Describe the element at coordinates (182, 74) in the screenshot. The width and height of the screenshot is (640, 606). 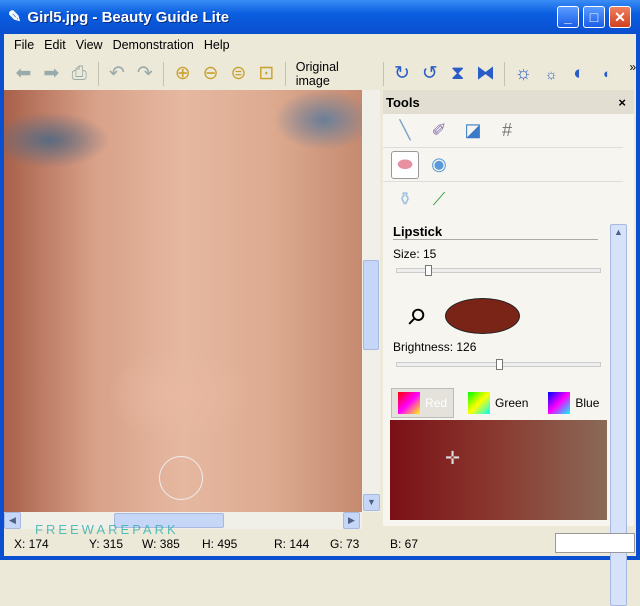
I see `zoom-in-icon: ⊕` at that location.